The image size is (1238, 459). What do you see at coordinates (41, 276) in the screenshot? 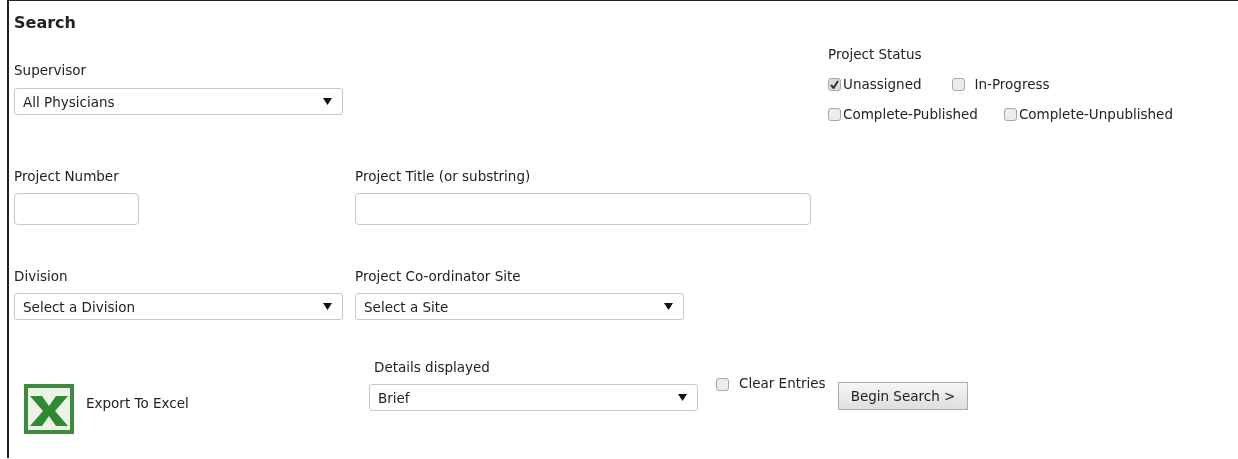
I see `field-label: Division` at bounding box center [41, 276].